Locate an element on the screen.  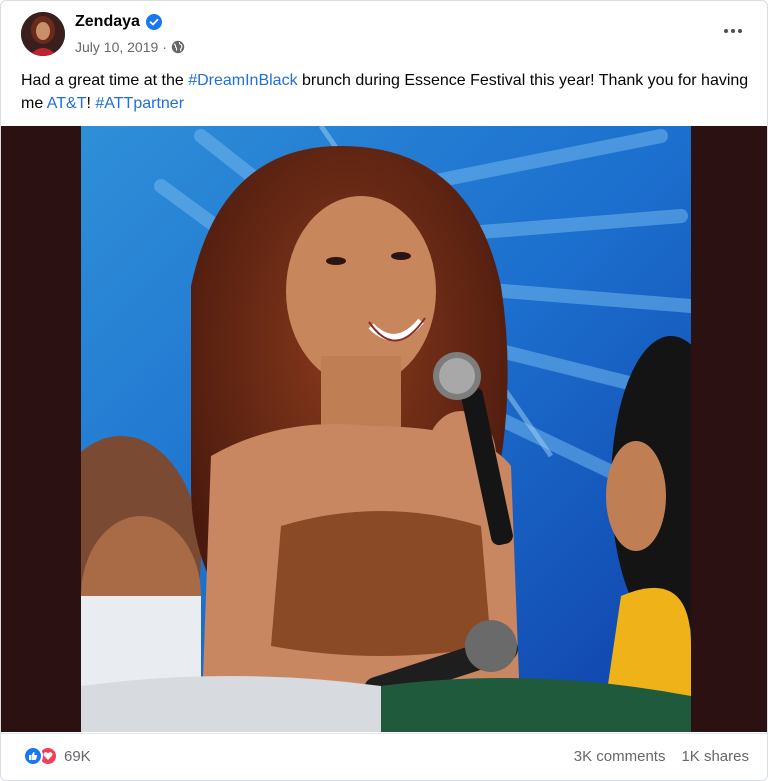
post-text-part: Had a great time at the is located at coordinates (105, 80).